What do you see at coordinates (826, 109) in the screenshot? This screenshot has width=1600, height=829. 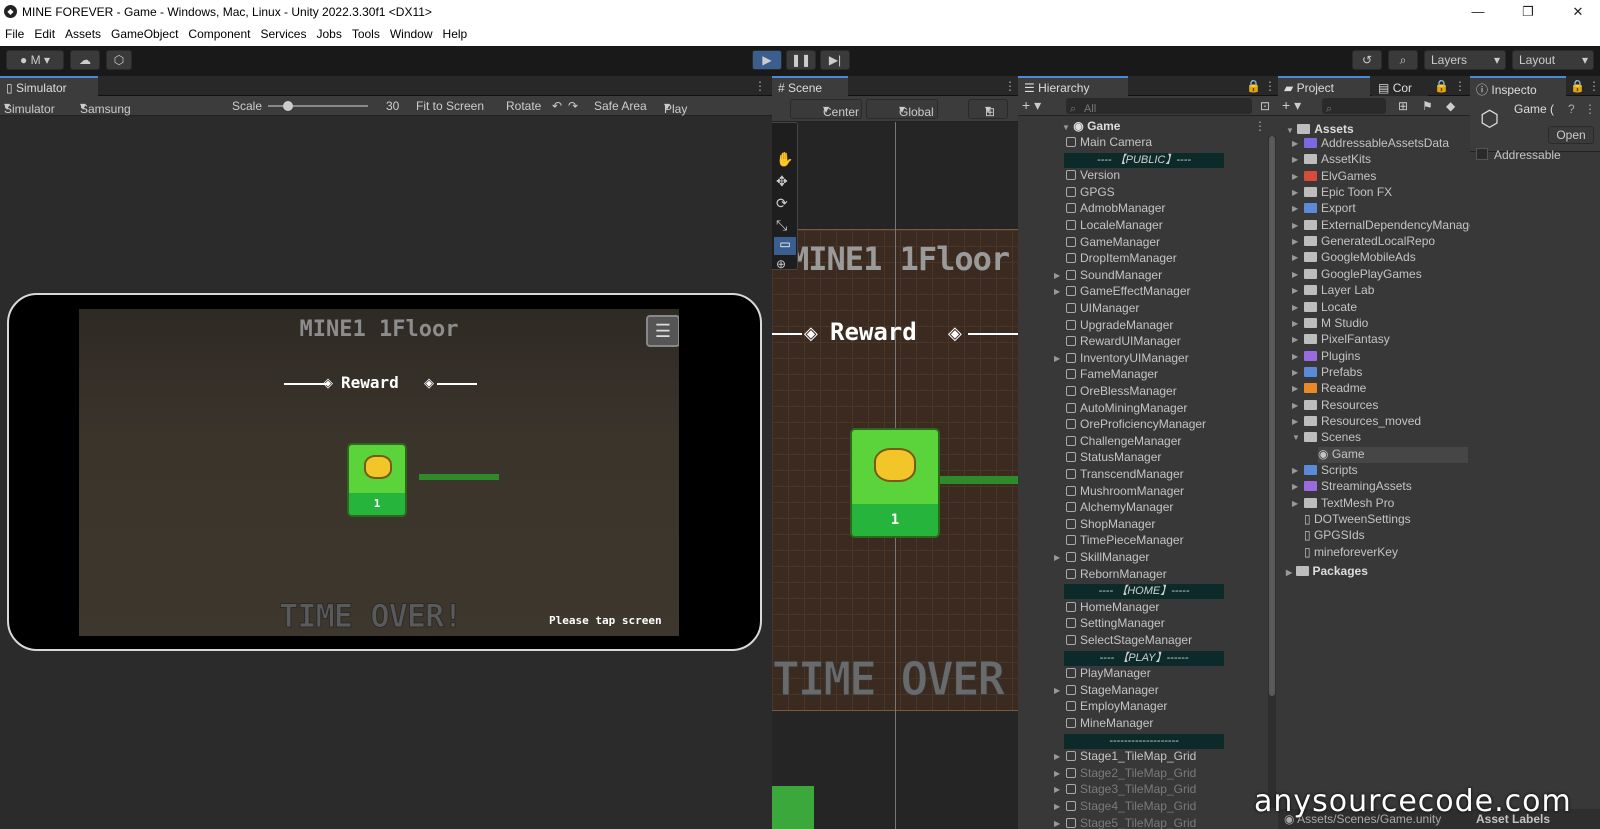 I see `pivot-dropdown: Center ▾` at bounding box center [826, 109].